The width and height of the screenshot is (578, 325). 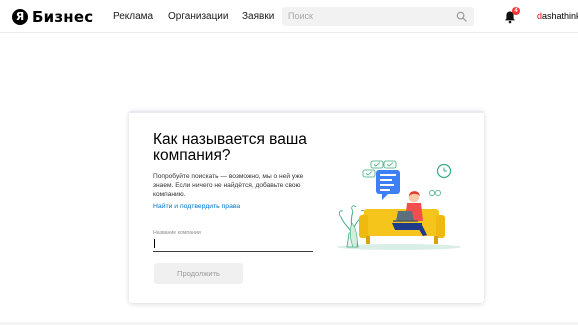 I want to click on user-login: dashathinks, so click(x=557, y=16).